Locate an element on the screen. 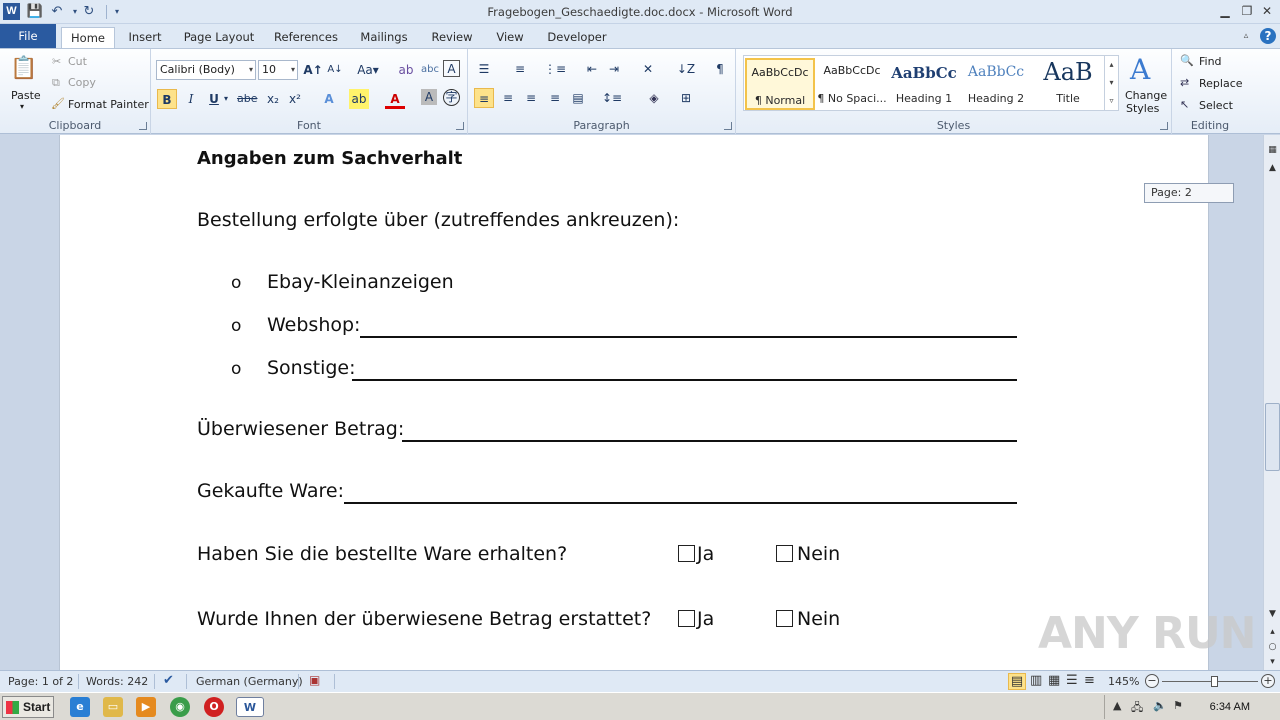 This screenshot has width=1280, height=720. distributed-icon: ▤ is located at coordinates (578, 98).